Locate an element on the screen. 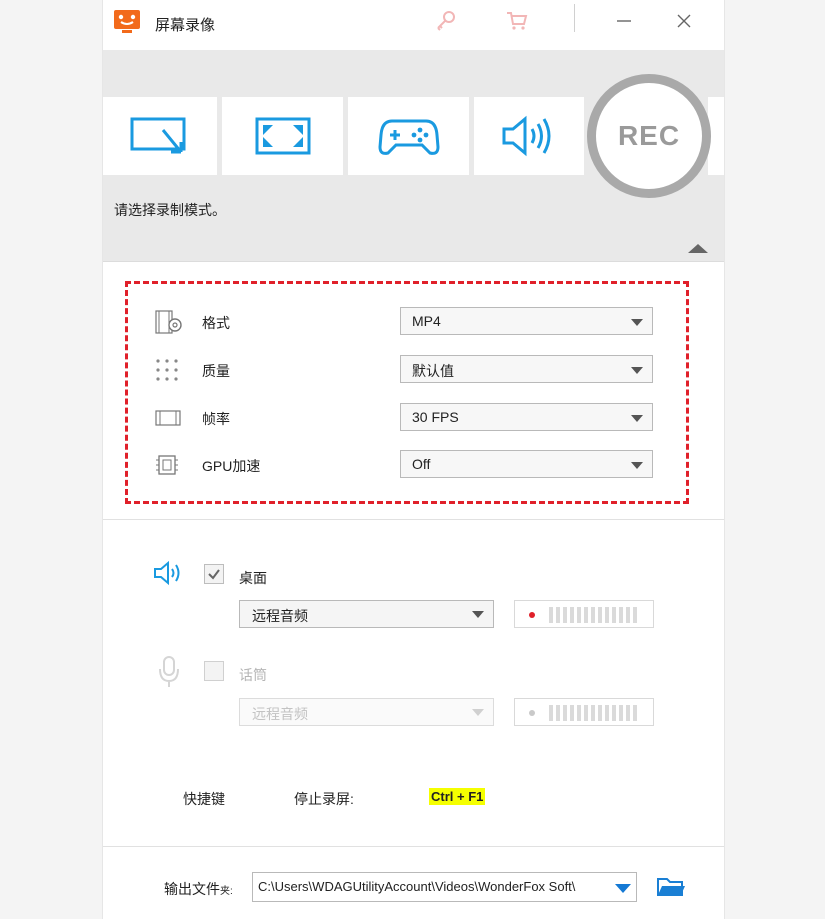 This screenshot has height=919, width=825. chip-icon is located at coordinates (168, 464).